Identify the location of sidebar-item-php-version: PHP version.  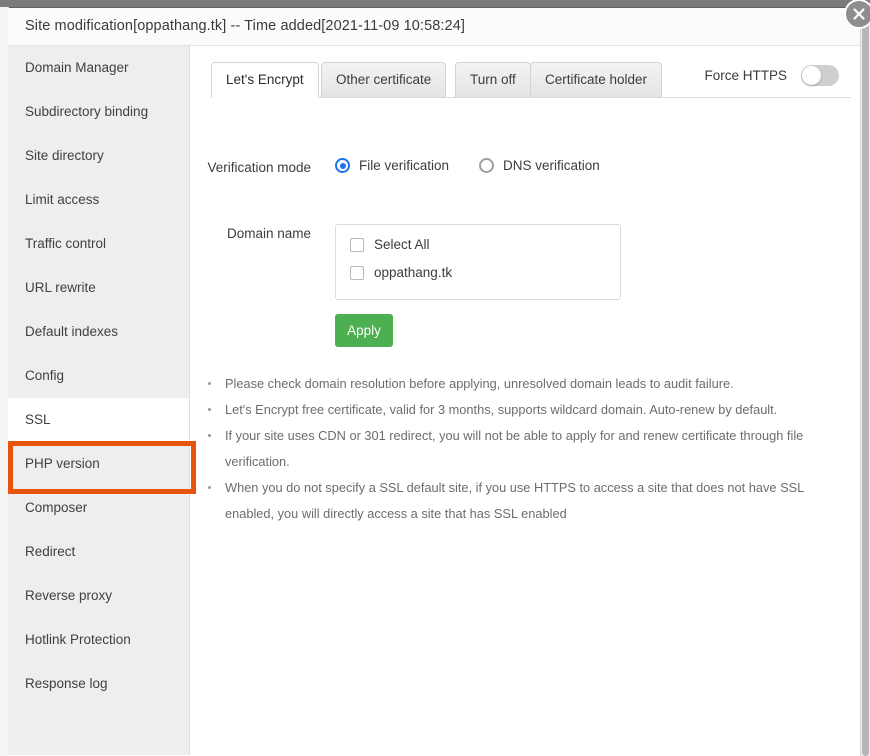
(98, 464).